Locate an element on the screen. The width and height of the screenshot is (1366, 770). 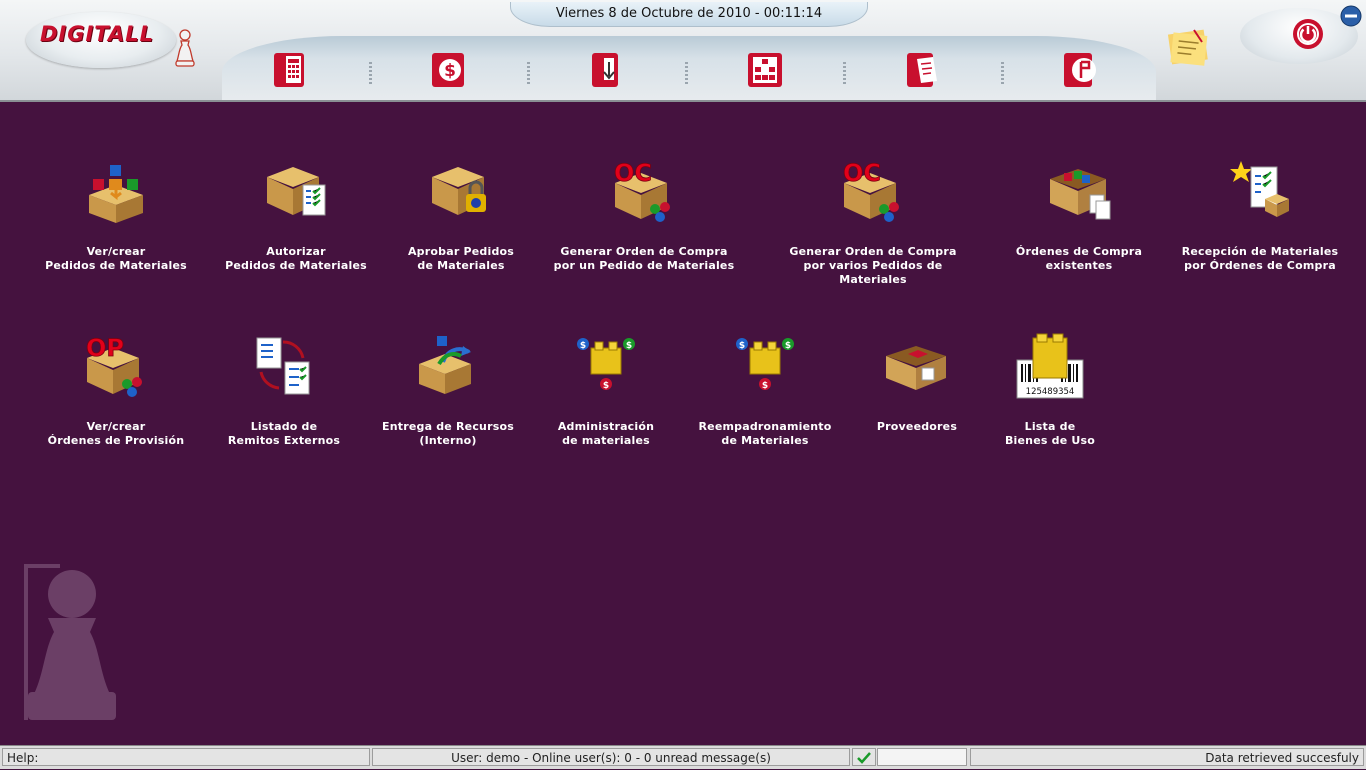
checklist-box-star-icon is located at coordinates (1259, 189).